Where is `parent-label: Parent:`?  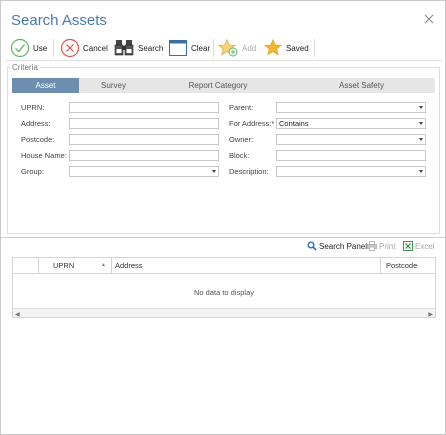 parent-label: Parent: is located at coordinates (241, 107).